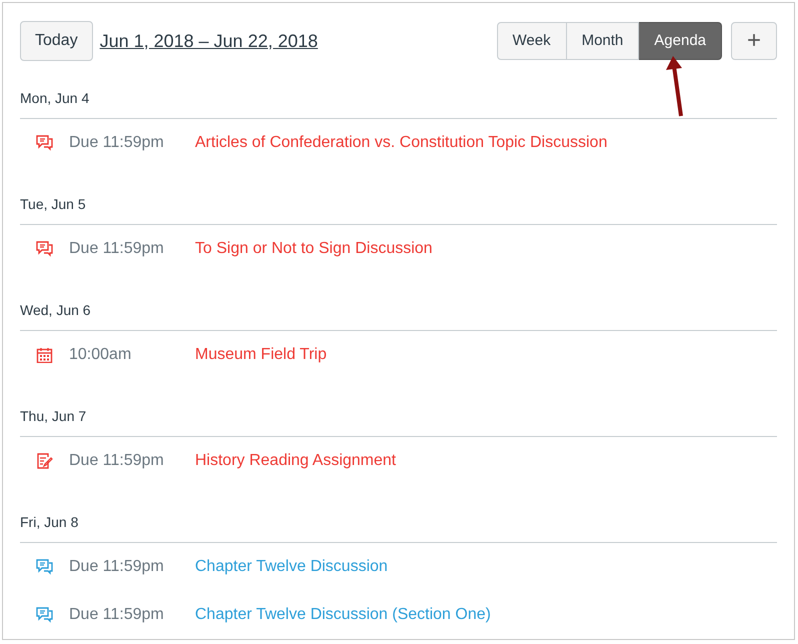  Describe the element at coordinates (55, 310) in the screenshot. I see `day-heading: Wed, Jun 6` at that location.